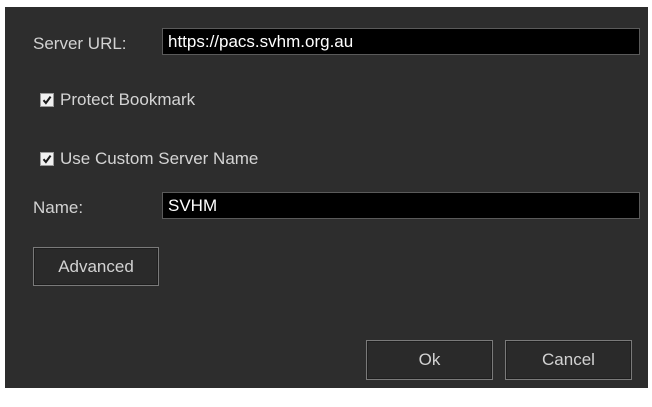 The image size is (652, 407). I want to click on name-label: Name:, so click(58, 207).